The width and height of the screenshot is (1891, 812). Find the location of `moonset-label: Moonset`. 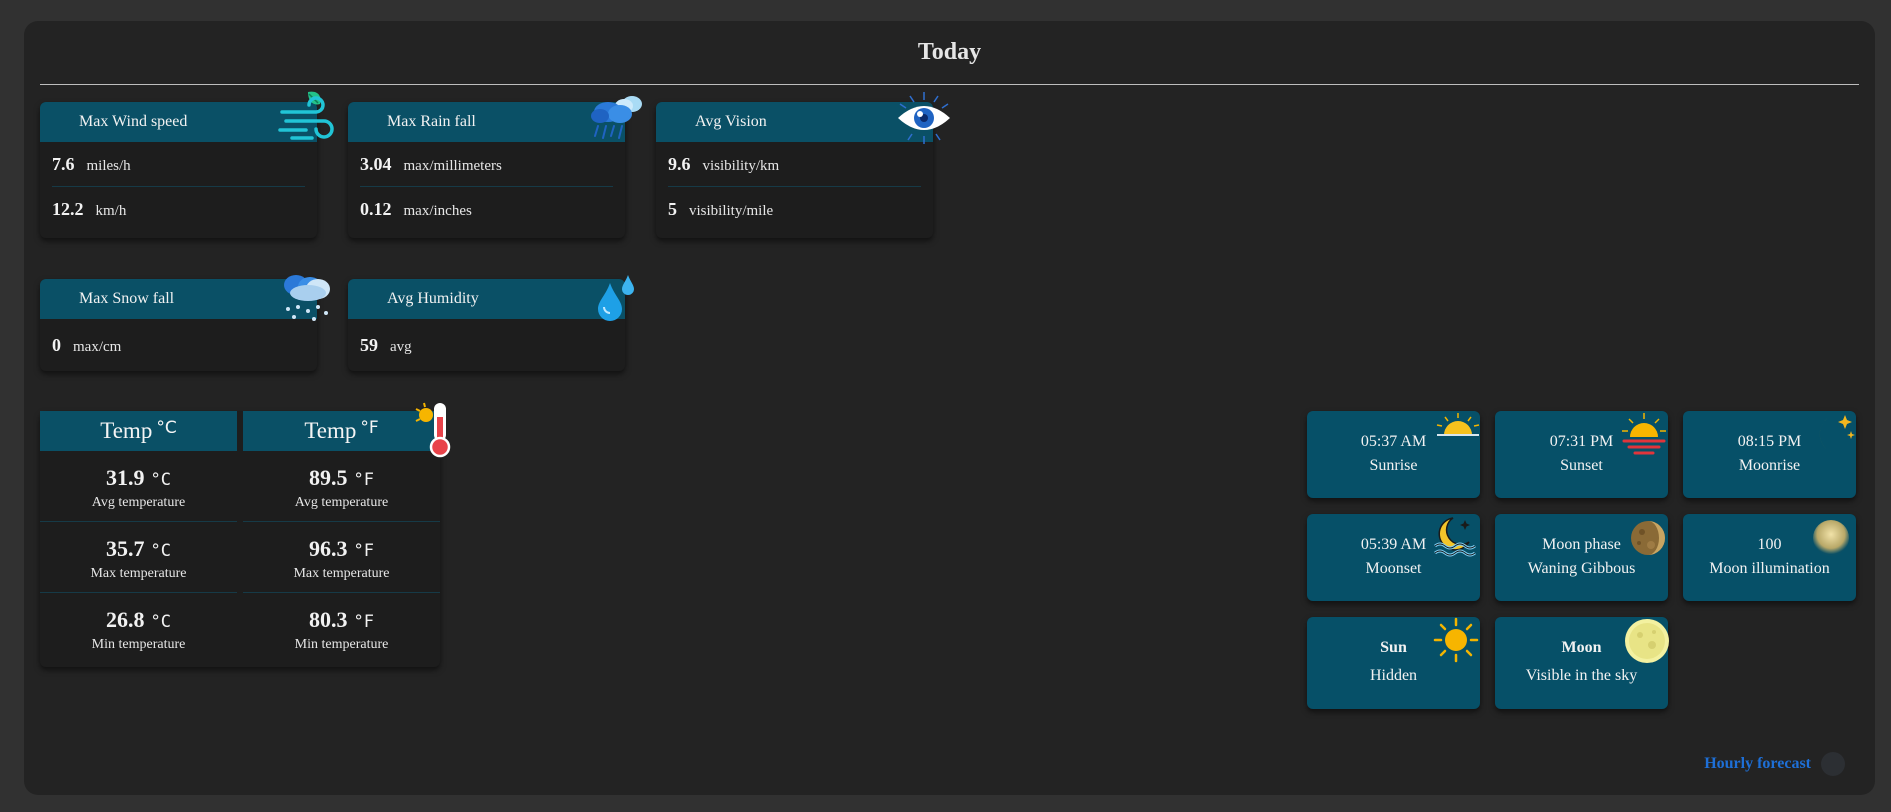

moonset-label: Moonset is located at coordinates (1393, 568).